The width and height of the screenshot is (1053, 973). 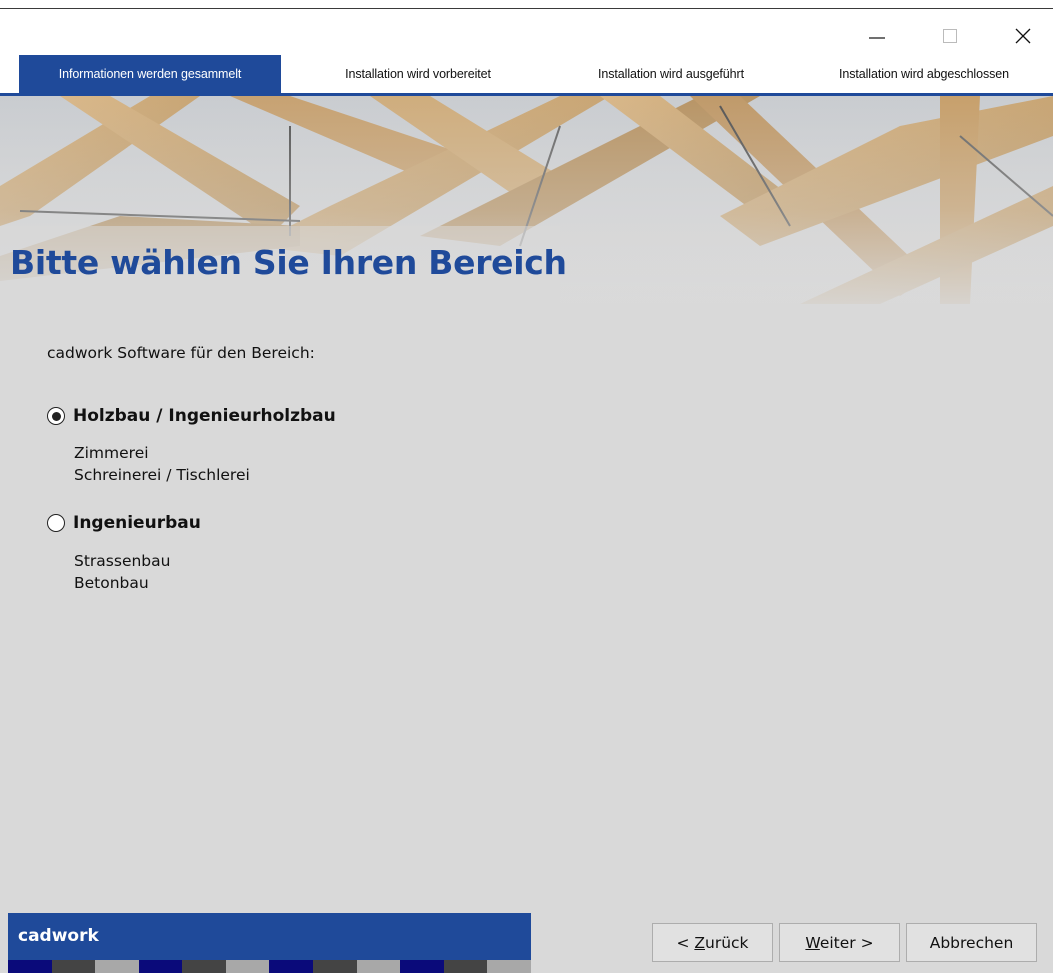 I want to click on step-finishing: Installation wird abgeschlossen, so click(x=924, y=74).